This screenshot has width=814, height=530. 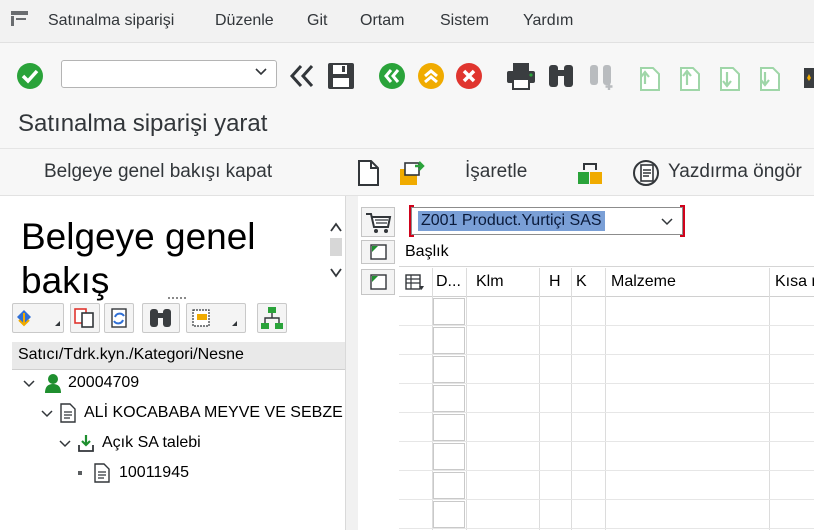 What do you see at coordinates (177, 299) in the screenshot?
I see `resize-handle` at bounding box center [177, 299].